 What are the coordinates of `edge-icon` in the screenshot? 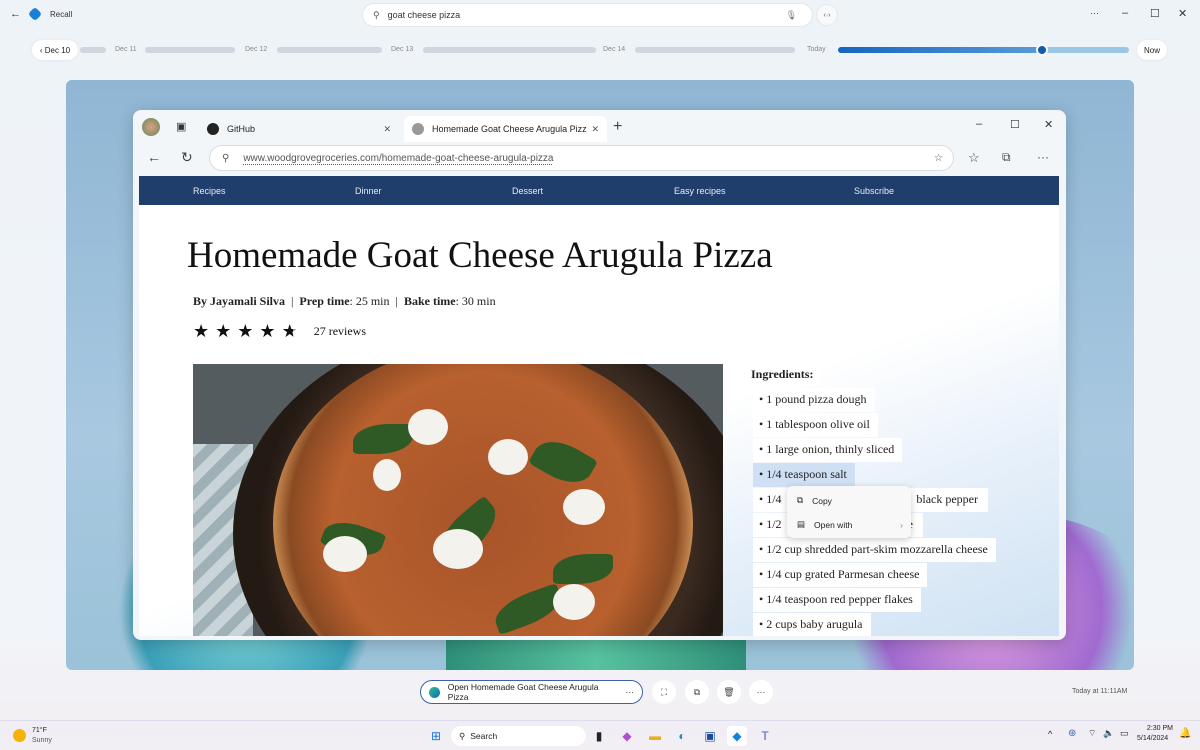 It's located at (434, 692).